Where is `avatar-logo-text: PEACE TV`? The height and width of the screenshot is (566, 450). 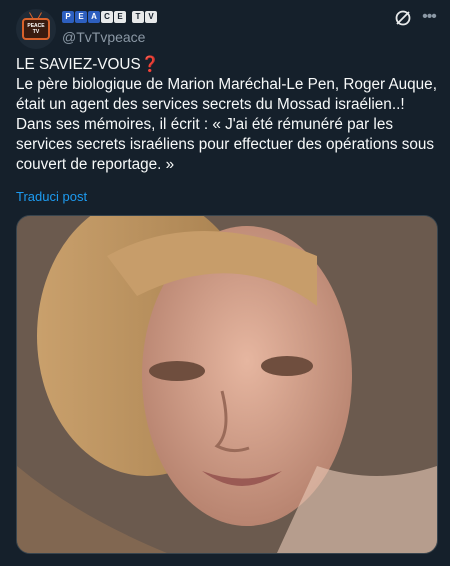
avatar-logo-text: PEACE TV is located at coordinates (36, 29).